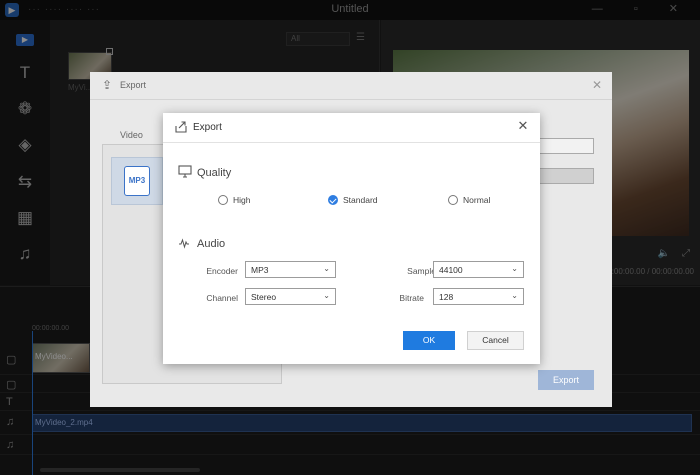 This screenshot has width=700, height=475. What do you see at coordinates (107, 85) in the screenshot?
I see `export-icon: ⇪` at bounding box center [107, 85].